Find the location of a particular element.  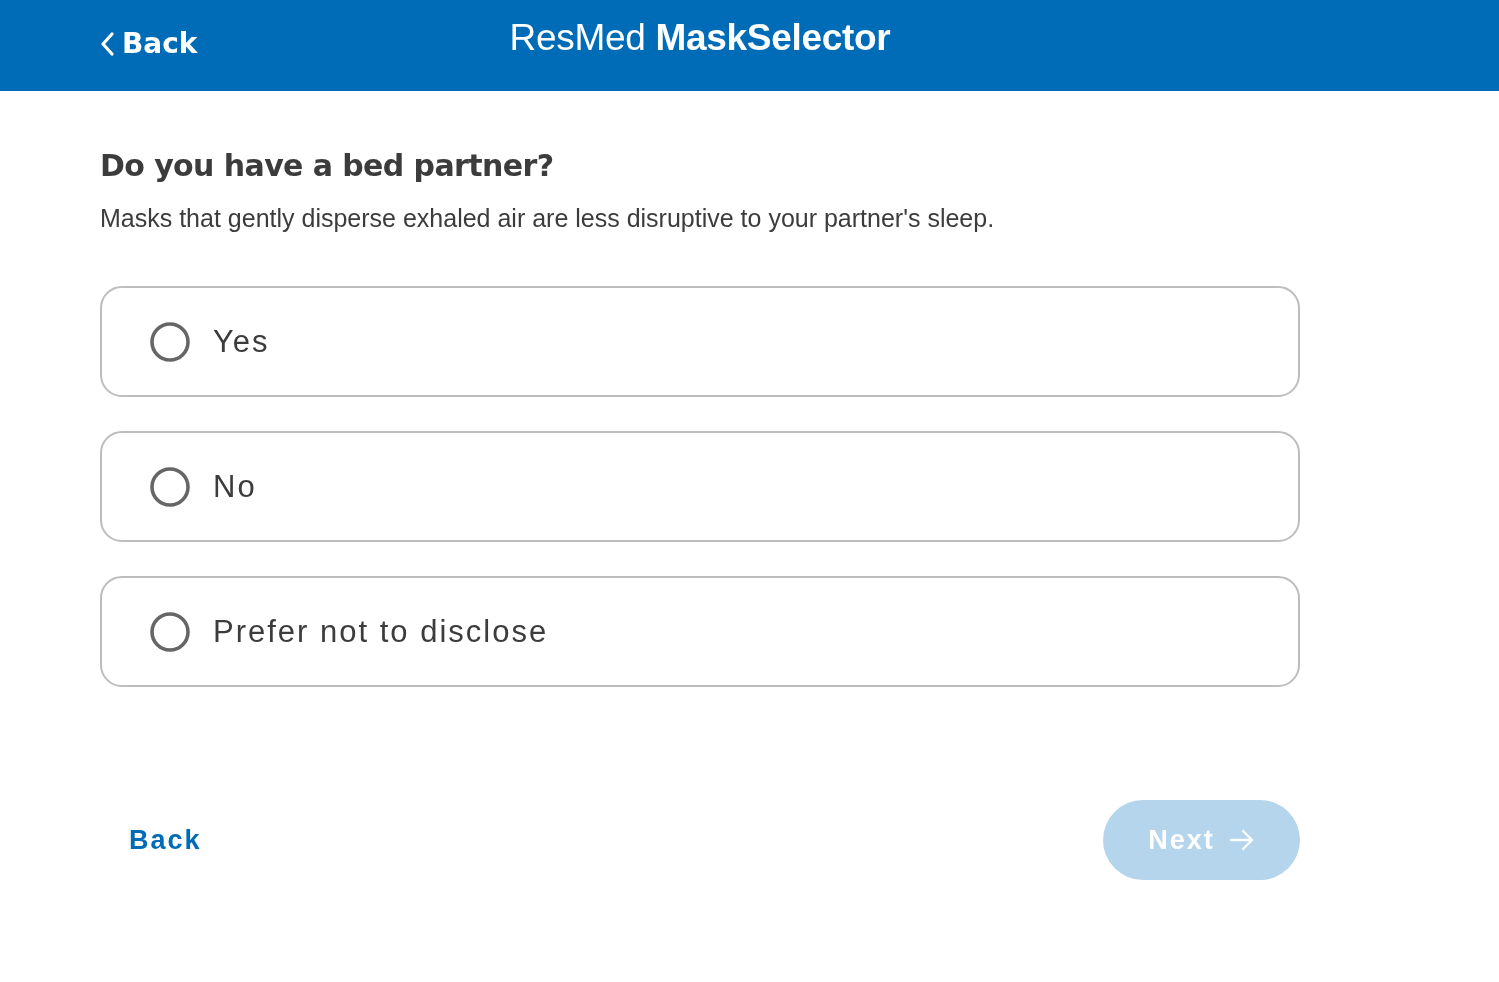

arrow-right-icon is located at coordinates (1241, 840).